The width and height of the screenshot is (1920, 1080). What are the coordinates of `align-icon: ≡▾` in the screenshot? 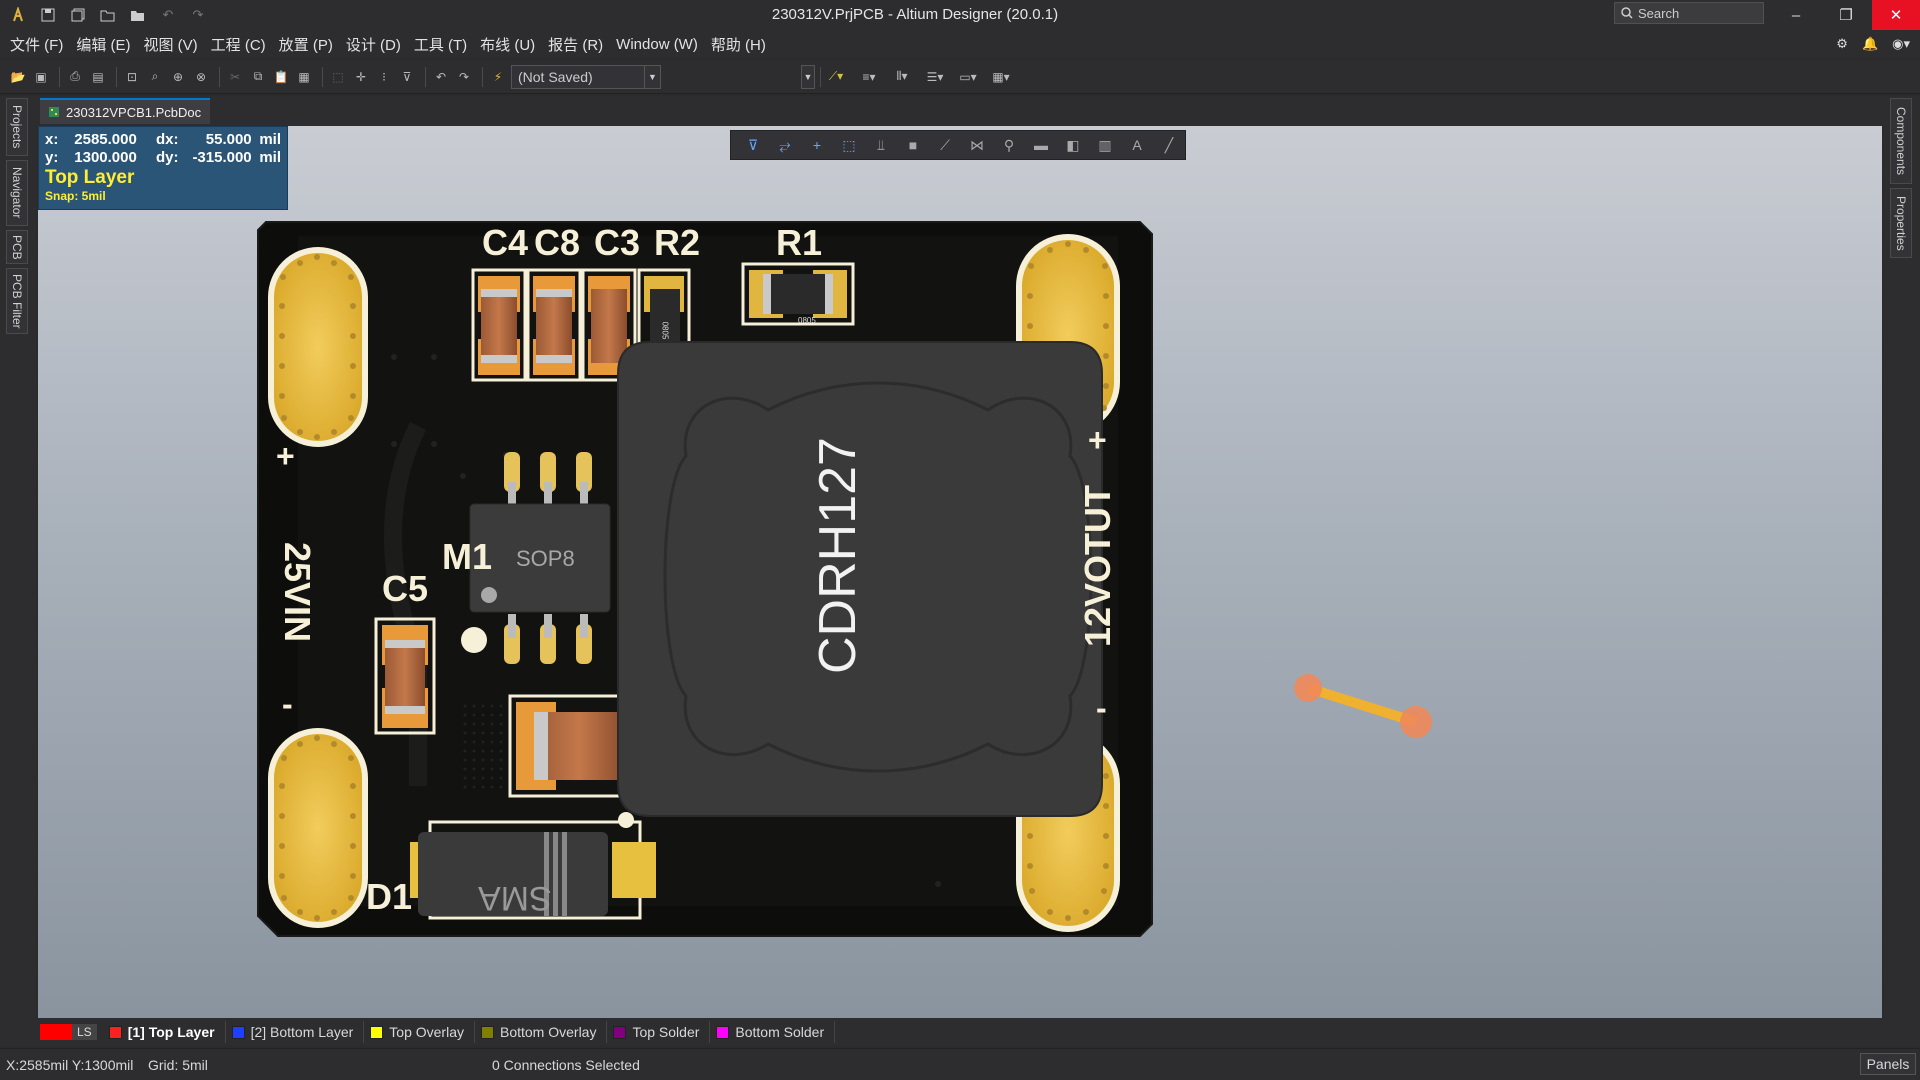 It's located at (869, 77).